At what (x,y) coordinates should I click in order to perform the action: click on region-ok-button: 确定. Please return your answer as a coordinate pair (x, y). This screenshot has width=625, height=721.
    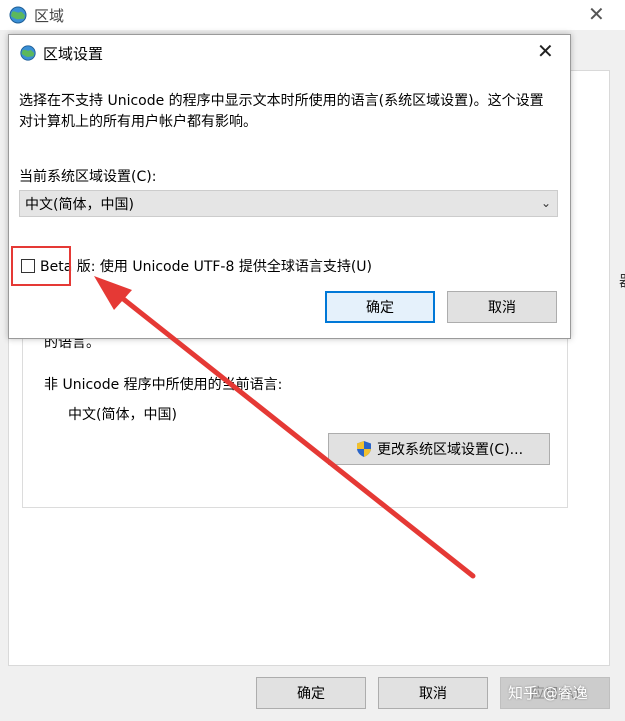
    Looking at the image, I should click on (311, 693).